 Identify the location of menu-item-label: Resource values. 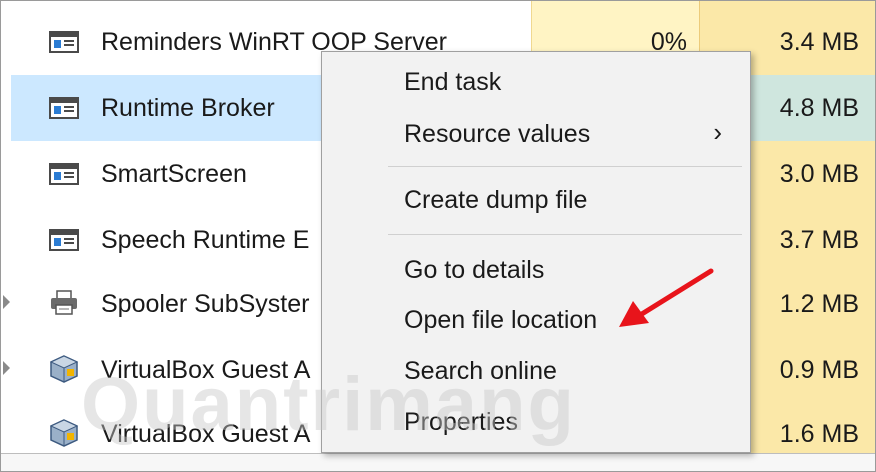
(497, 134).